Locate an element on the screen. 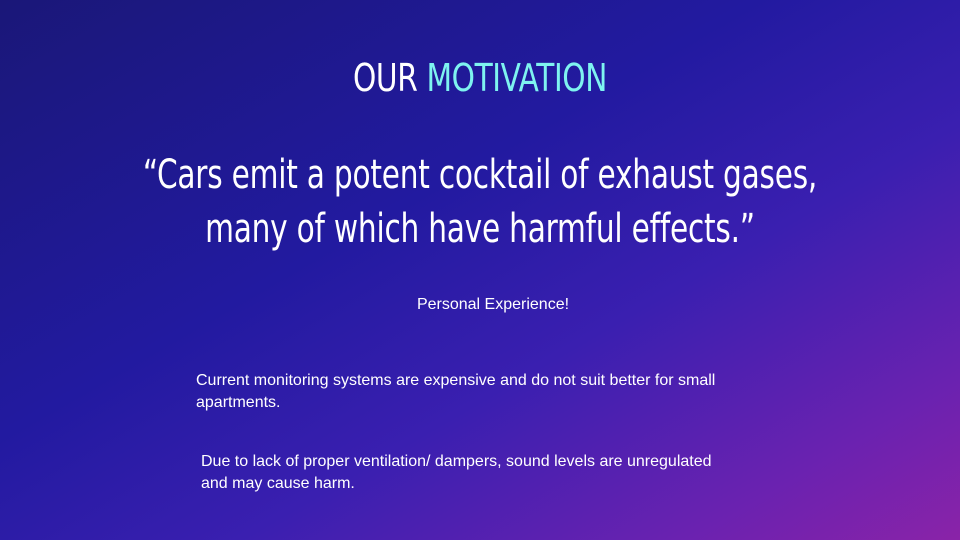 The width and height of the screenshot is (960, 540). slide-title: OUR MOTIVATION is located at coordinates (480, 78).